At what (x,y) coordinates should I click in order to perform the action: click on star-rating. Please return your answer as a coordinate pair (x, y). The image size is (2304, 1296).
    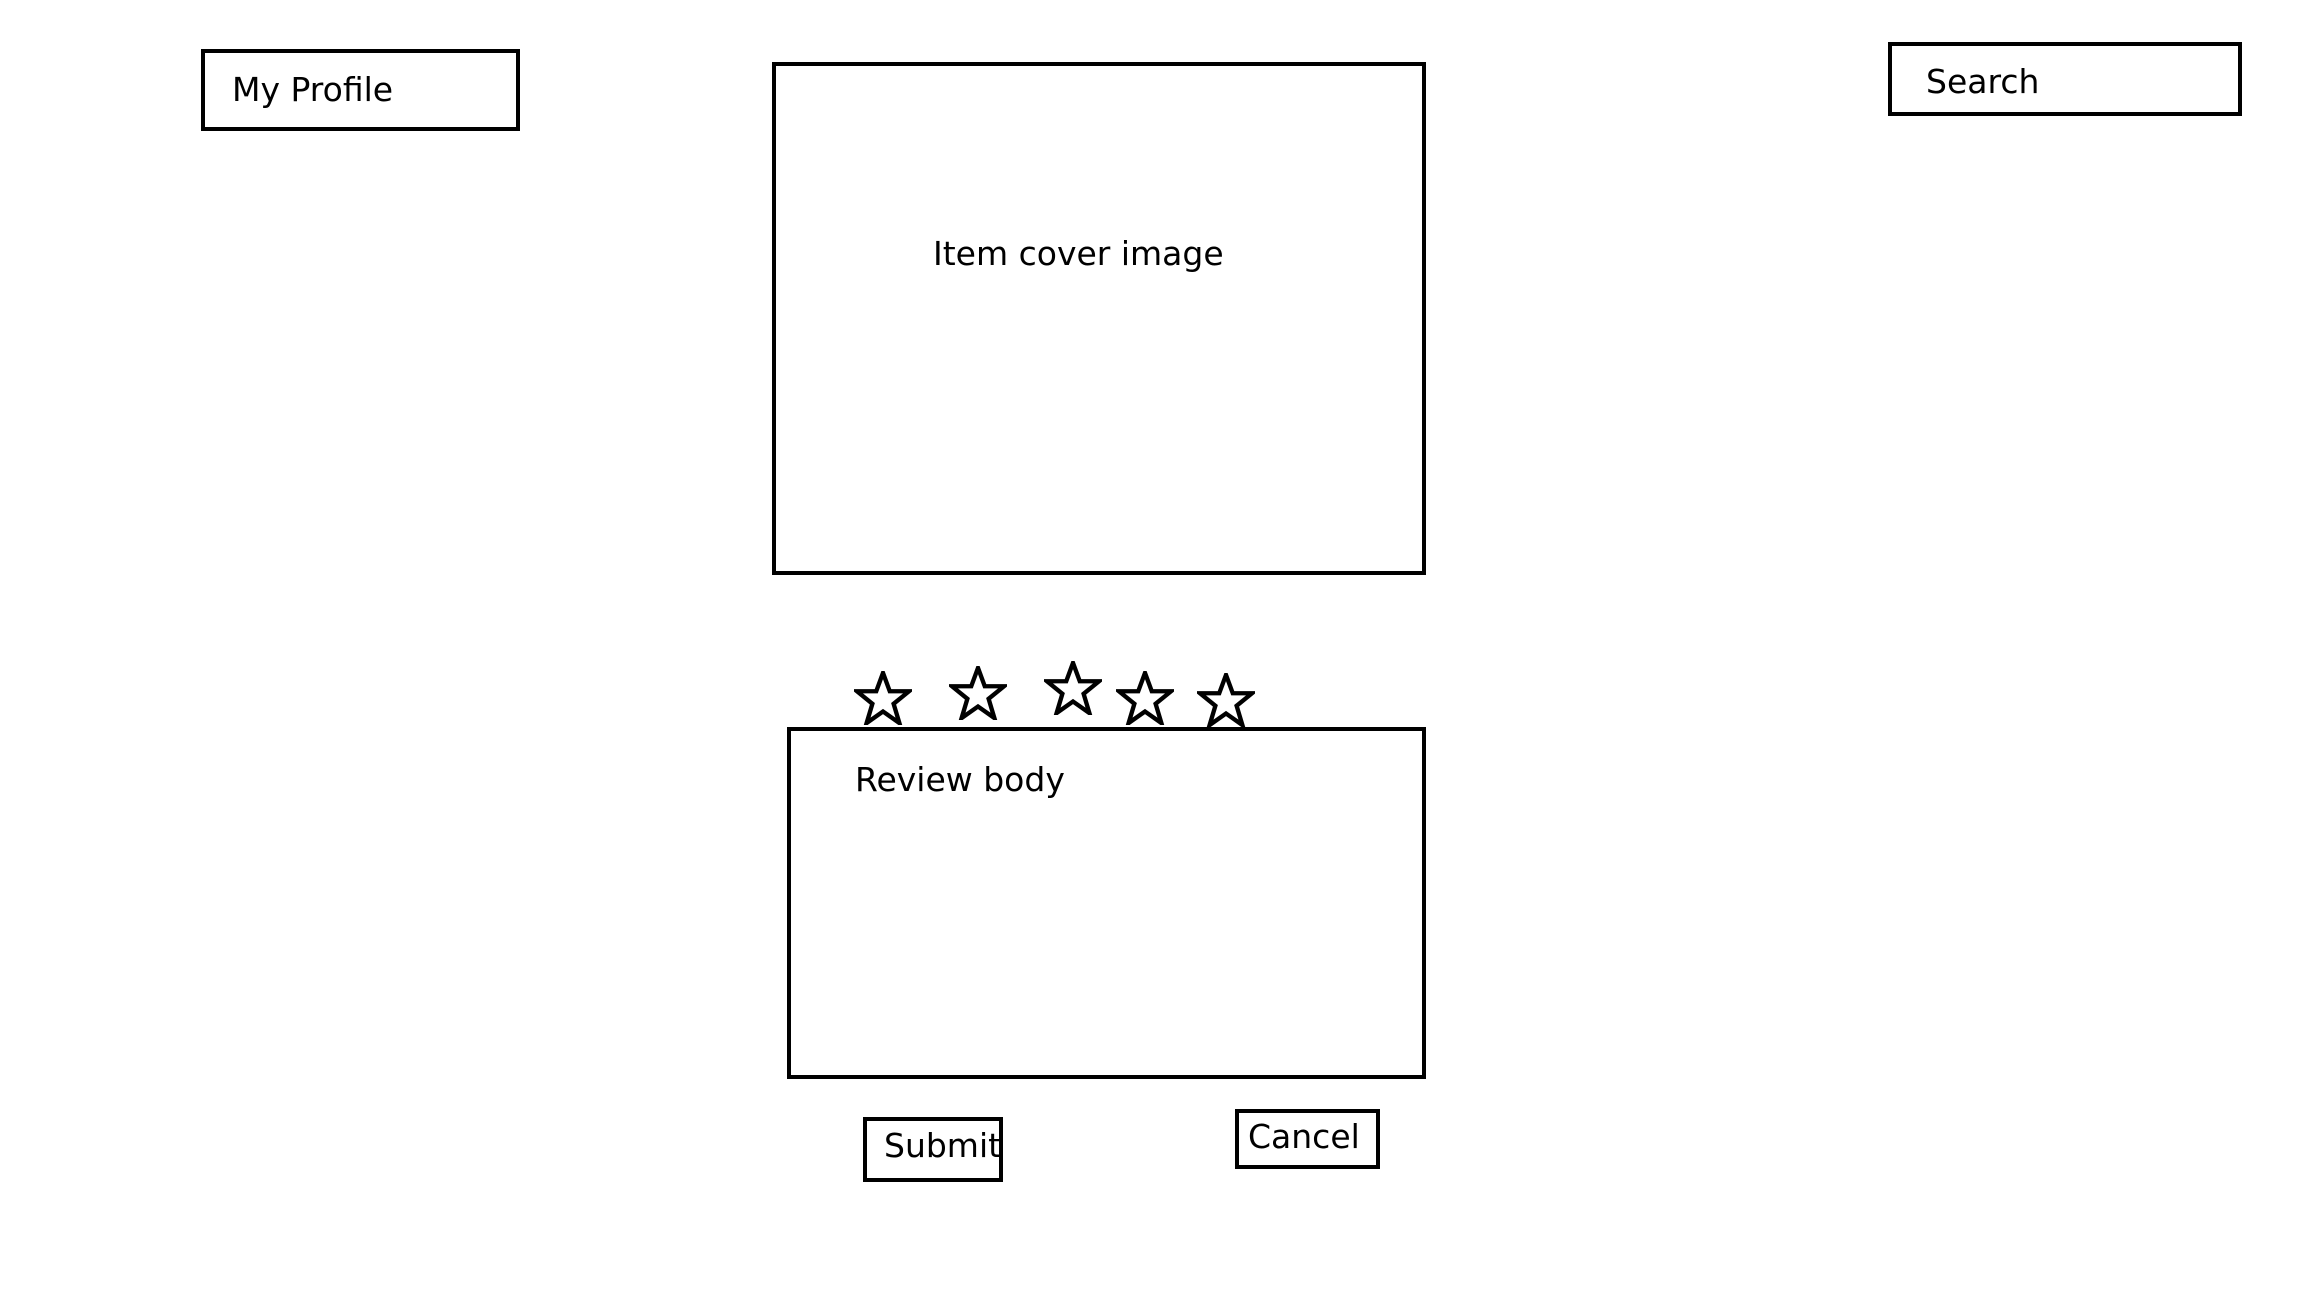
    Looking at the image, I should click on (1059, 693).